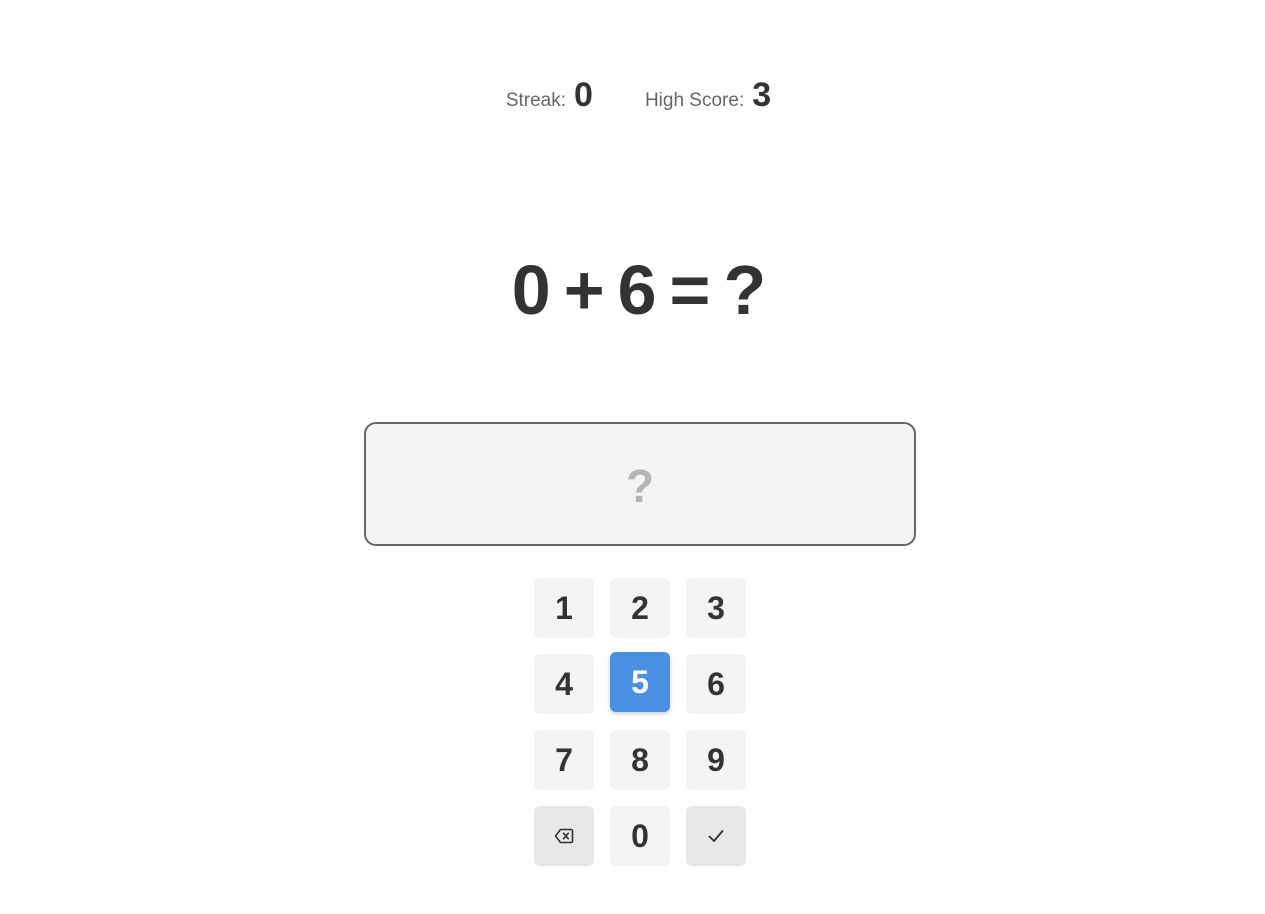 The width and height of the screenshot is (1265, 914). I want to click on answer-placeholder: ?, so click(640, 486).